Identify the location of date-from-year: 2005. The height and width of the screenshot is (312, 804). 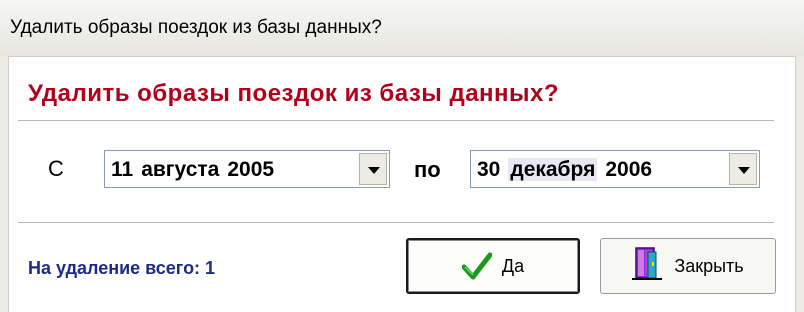
(250, 169).